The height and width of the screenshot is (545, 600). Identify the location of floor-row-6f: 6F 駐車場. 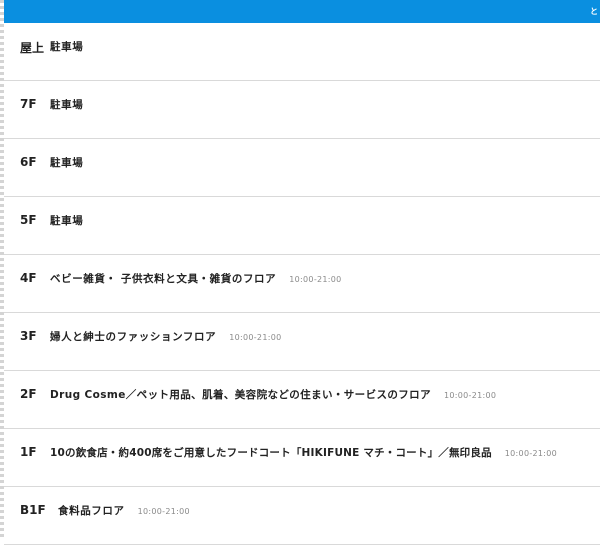
(302, 168).